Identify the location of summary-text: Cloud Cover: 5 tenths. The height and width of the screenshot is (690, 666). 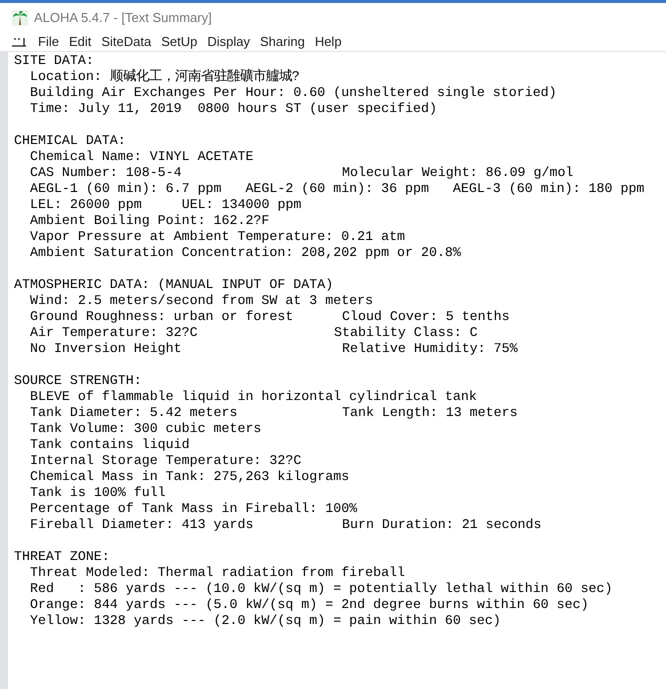
(426, 317).